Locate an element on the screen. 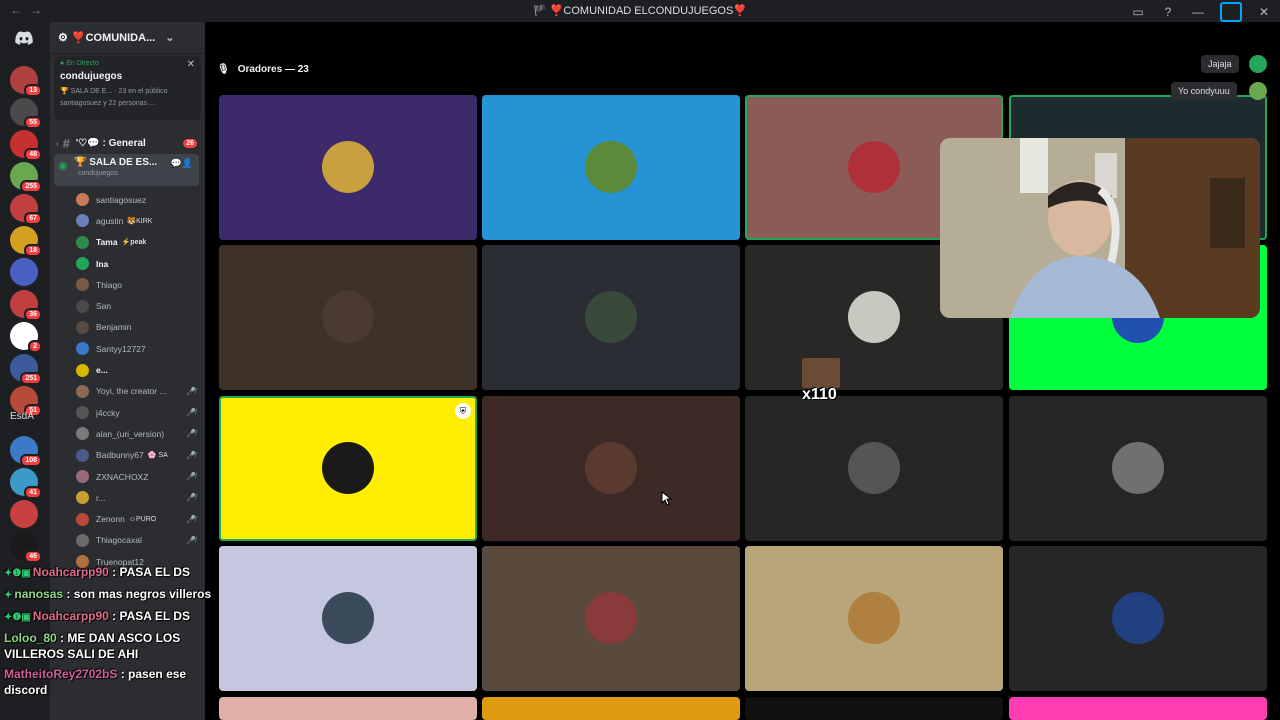 The image size is (1280, 720). chat-bubble-icon: 💬👤 is located at coordinates (182, 163).